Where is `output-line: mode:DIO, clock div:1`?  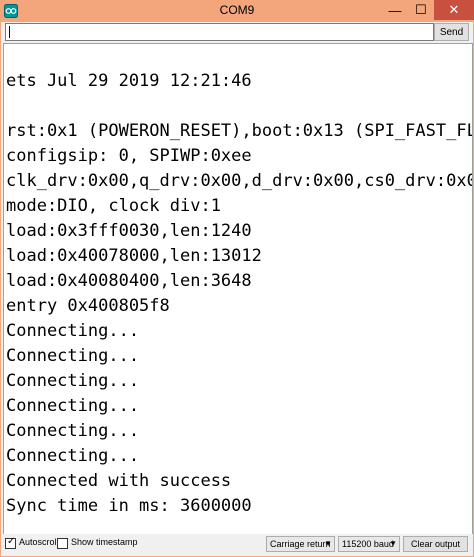
output-line: mode:DIO, clock div:1 is located at coordinates (113, 206).